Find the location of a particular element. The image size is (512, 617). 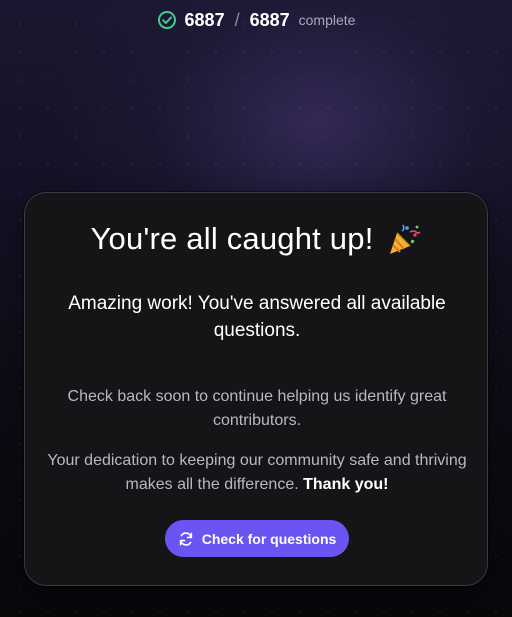

check-for-questions-label: Check for questions is located at coordinates (269, 538).